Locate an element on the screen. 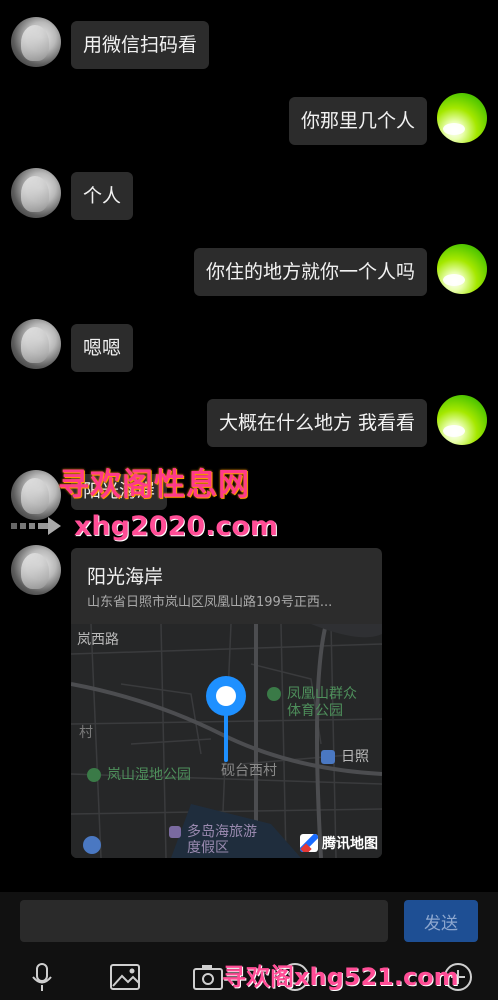 This screenshot has height=1000, width=498. map-label: 日照 is located at coordinates (345, 756).